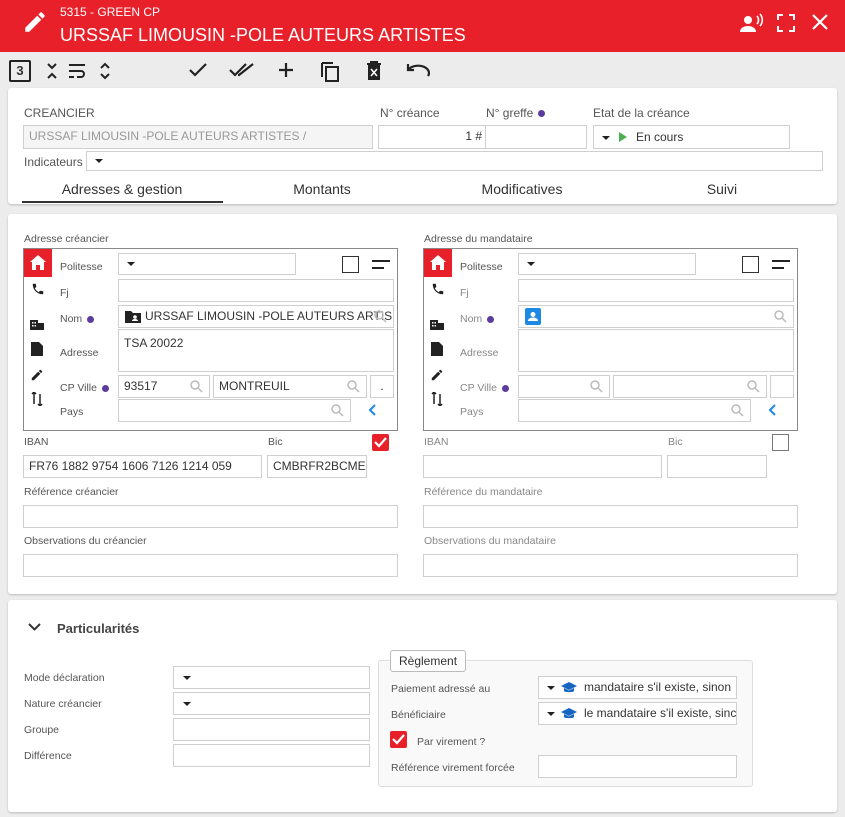 The image size is (845, 817). Describe the element at coordinates (610, 516) in the screenshot. I see `ref-mandataire-field` at that location.